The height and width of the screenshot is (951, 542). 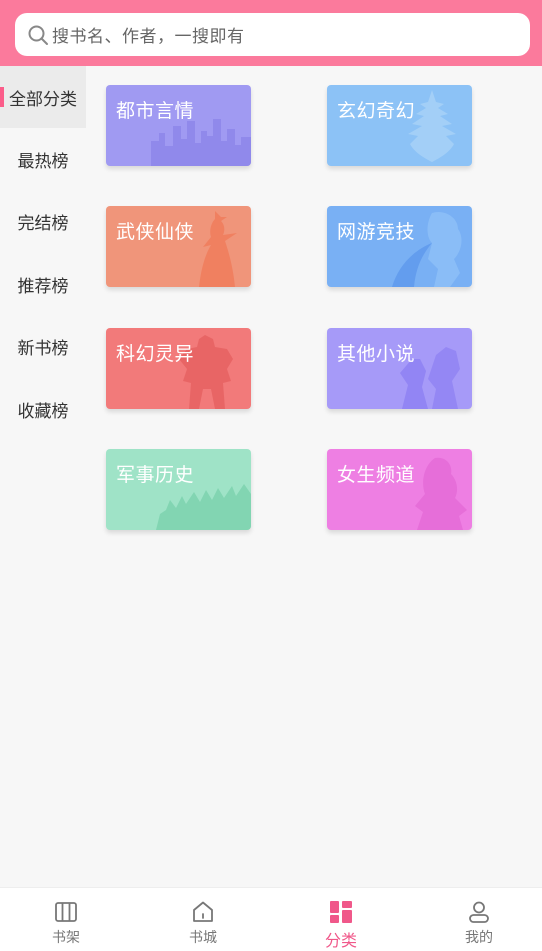 What do you see at coordinates (38, 35) in the screenshot?
I see `search-icon` at bounding box center [38, 35].